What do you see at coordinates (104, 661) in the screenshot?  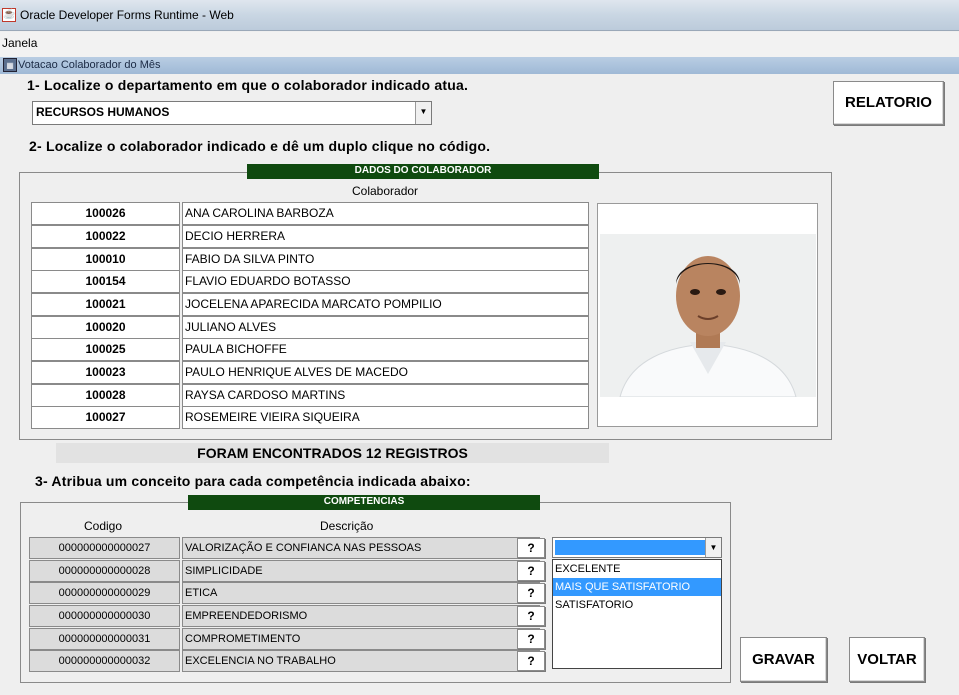 I see `competency-code: 000000000000032` at bounding box center [104, 661].